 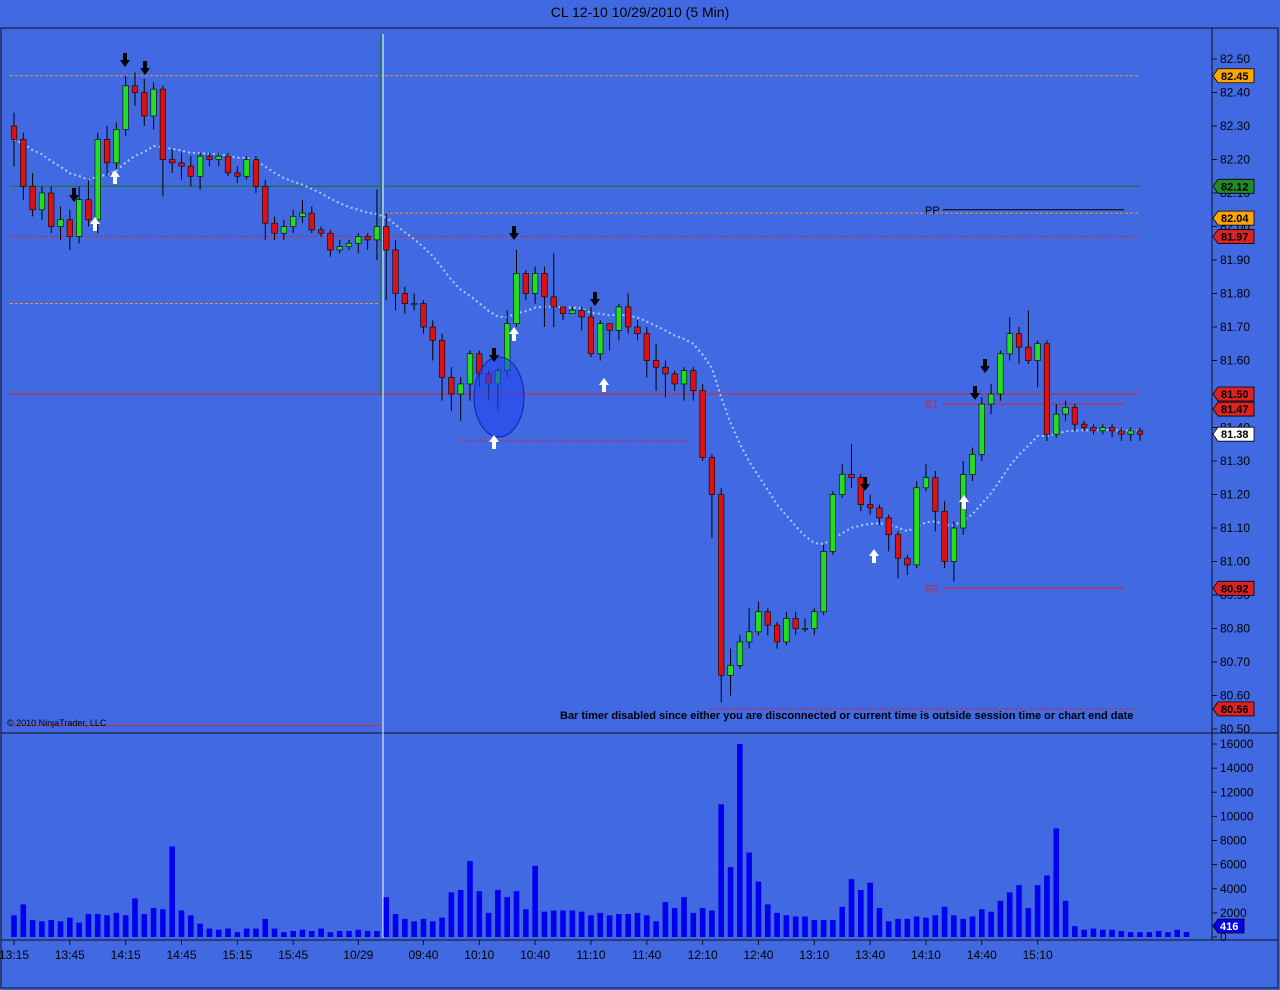 What do you see at coordinates (1235, 729) in the screenshot?
I see `price-tick-label: 80.50` at bounding box center [1235, 729].